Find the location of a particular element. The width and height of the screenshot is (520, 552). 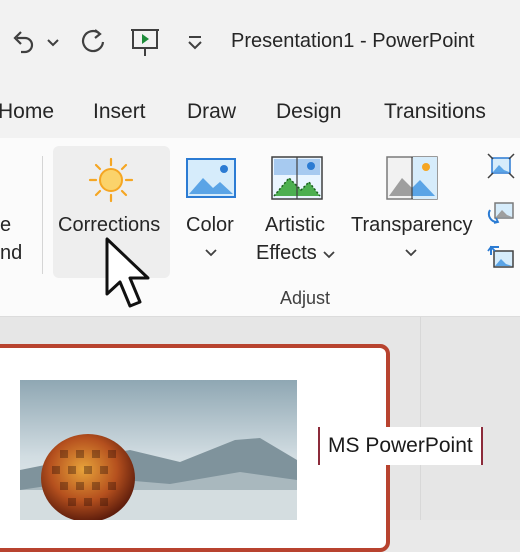

tab-design: Design is located at coordinates (308, 112).